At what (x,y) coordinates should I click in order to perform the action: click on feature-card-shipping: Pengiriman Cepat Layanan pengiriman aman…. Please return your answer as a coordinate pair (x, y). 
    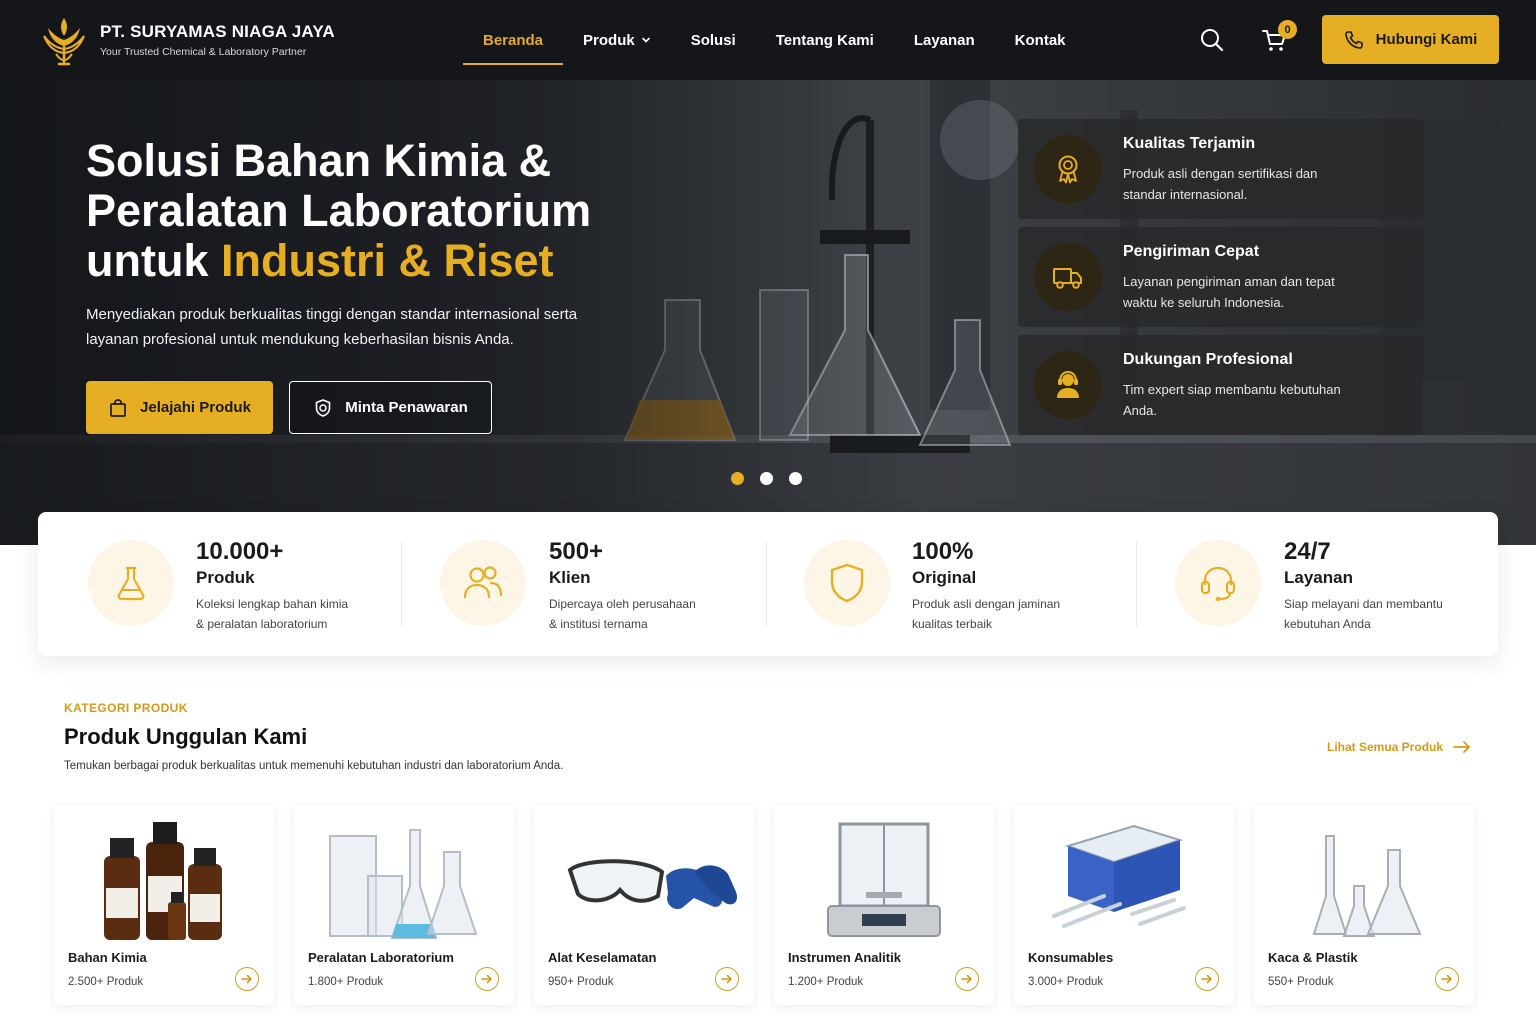
    Looking at the image, I should click on (1220, 277).